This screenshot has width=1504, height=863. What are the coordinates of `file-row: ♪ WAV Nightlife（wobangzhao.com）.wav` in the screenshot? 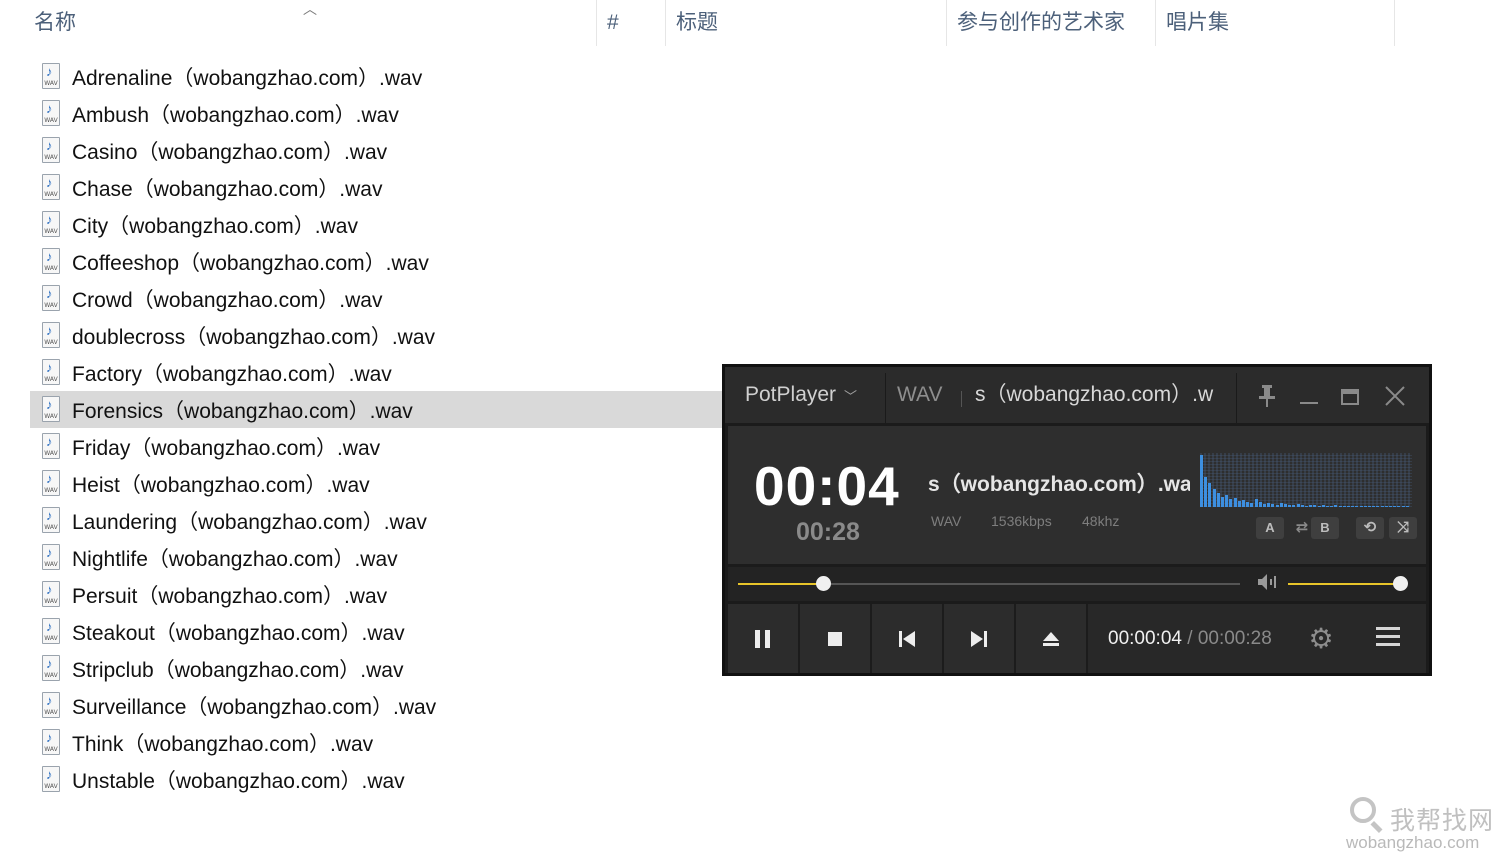 It's located at (377, 557).